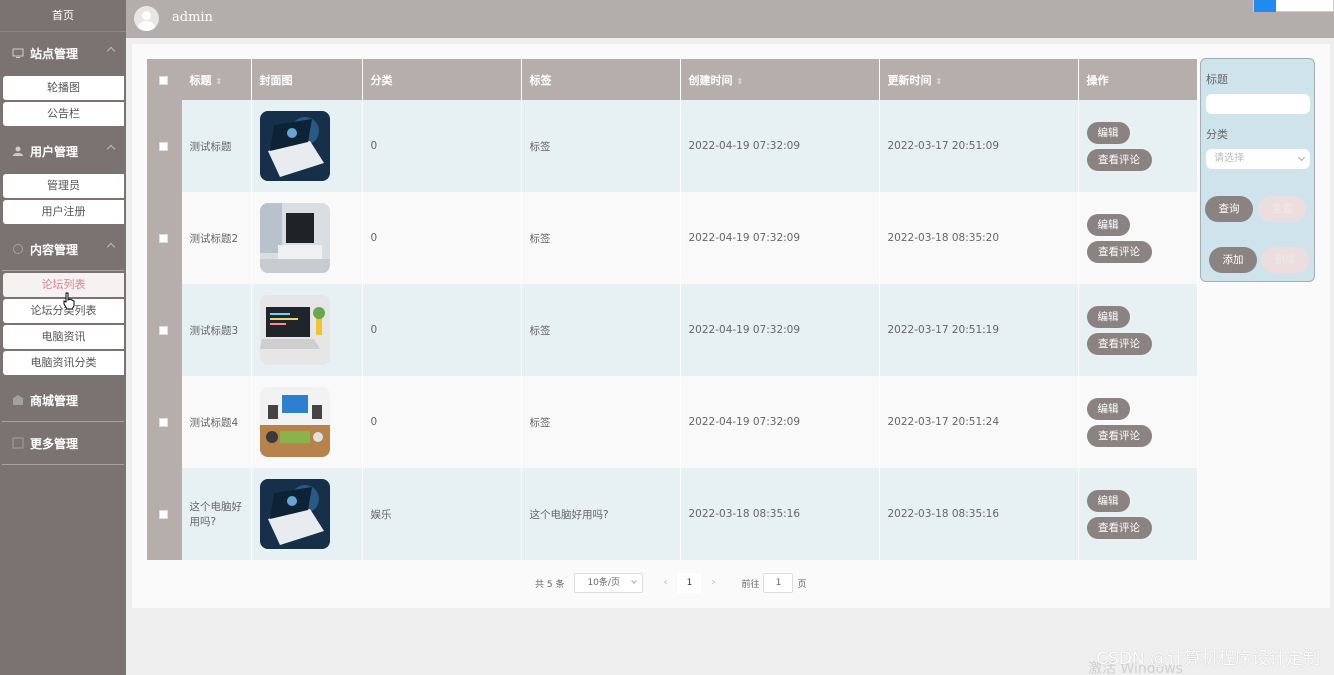 The height and width of the screenshot is (675, 1334). I want to click on sidebar-item-user-register: 用户注册, so click(63, 212).